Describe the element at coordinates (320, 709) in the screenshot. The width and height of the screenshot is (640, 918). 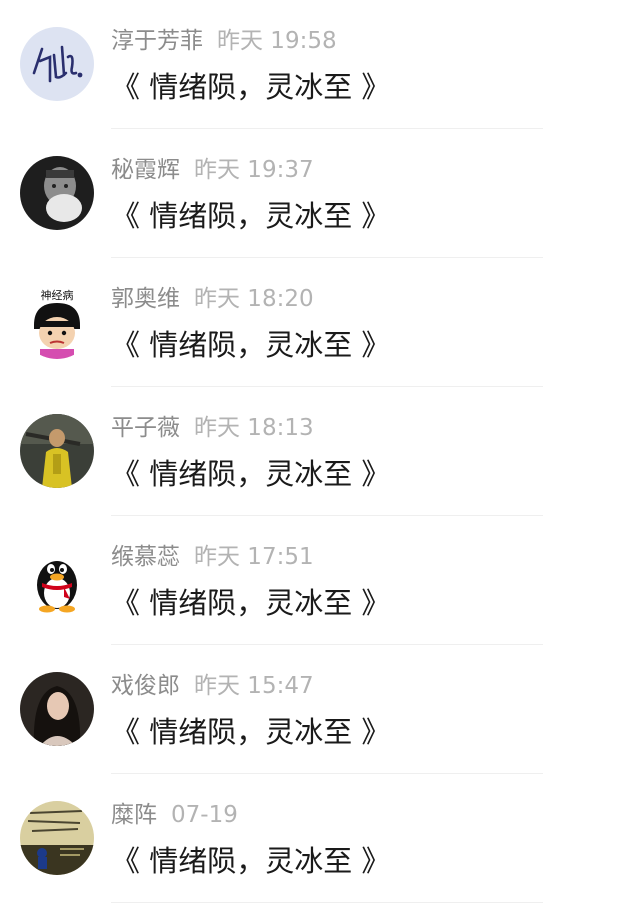
I see `comment-item: 戏俊郎 昨天 15:47 《 情绪陨，灵冰至 》` at that location.